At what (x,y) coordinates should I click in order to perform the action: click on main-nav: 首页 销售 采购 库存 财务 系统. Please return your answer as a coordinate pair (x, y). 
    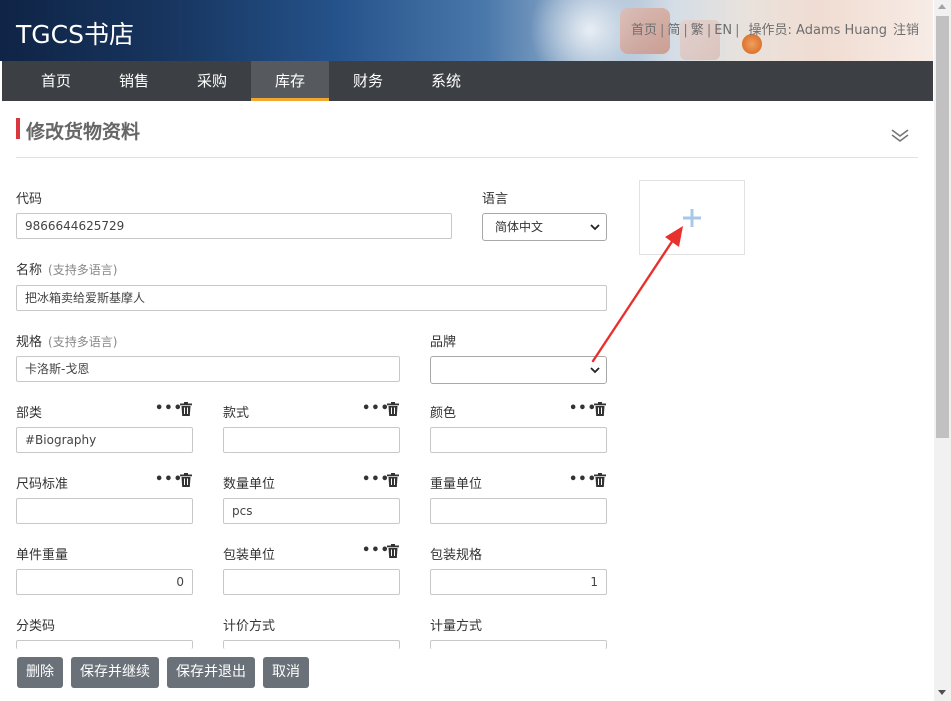
    Looking at the image, I should click on (467, 81).